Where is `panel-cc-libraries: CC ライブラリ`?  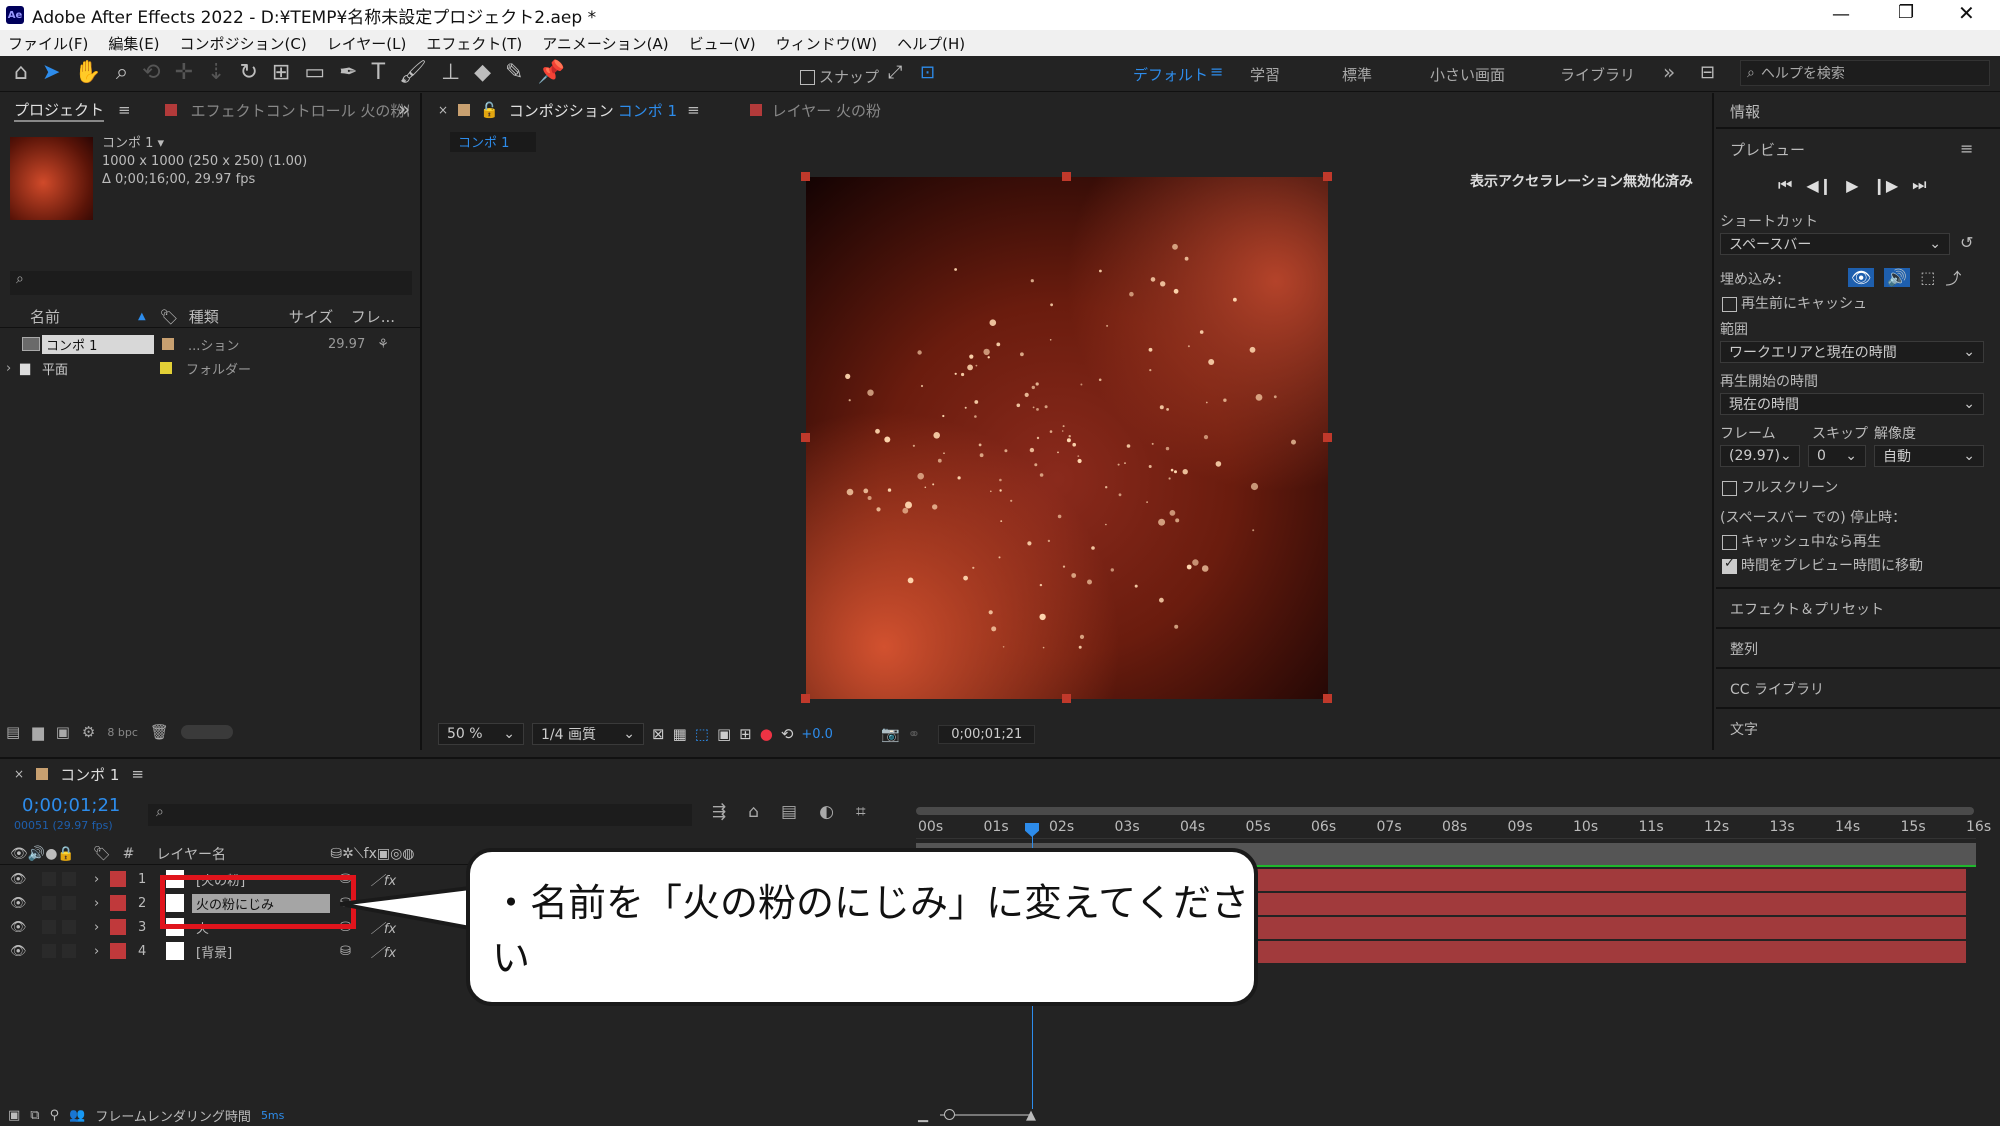
panel-cc-libraries: CC ライブラリ is located at coordinates (1777, 689).